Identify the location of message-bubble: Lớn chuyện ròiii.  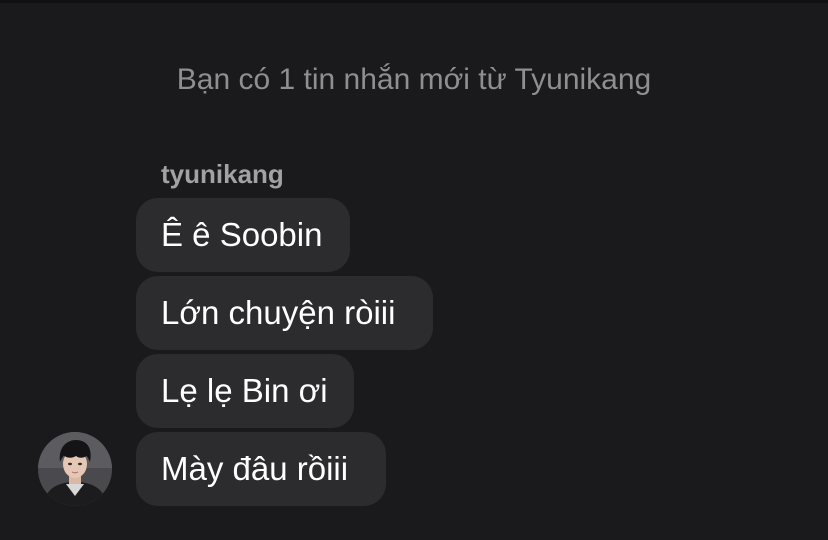
(284, 313).